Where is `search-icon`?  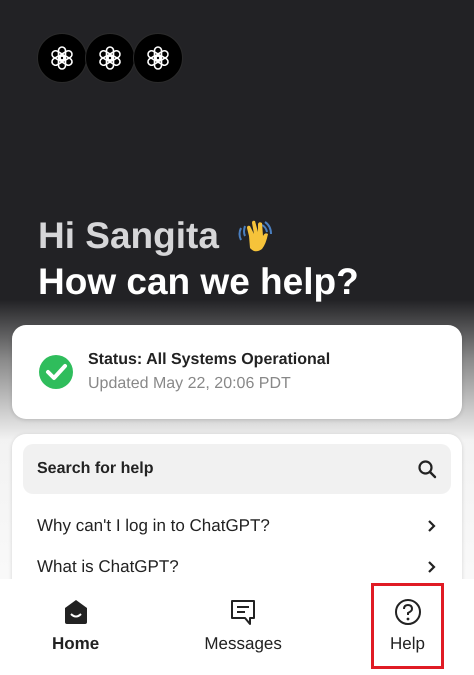 search-icon is located at coordinates (427, 469).